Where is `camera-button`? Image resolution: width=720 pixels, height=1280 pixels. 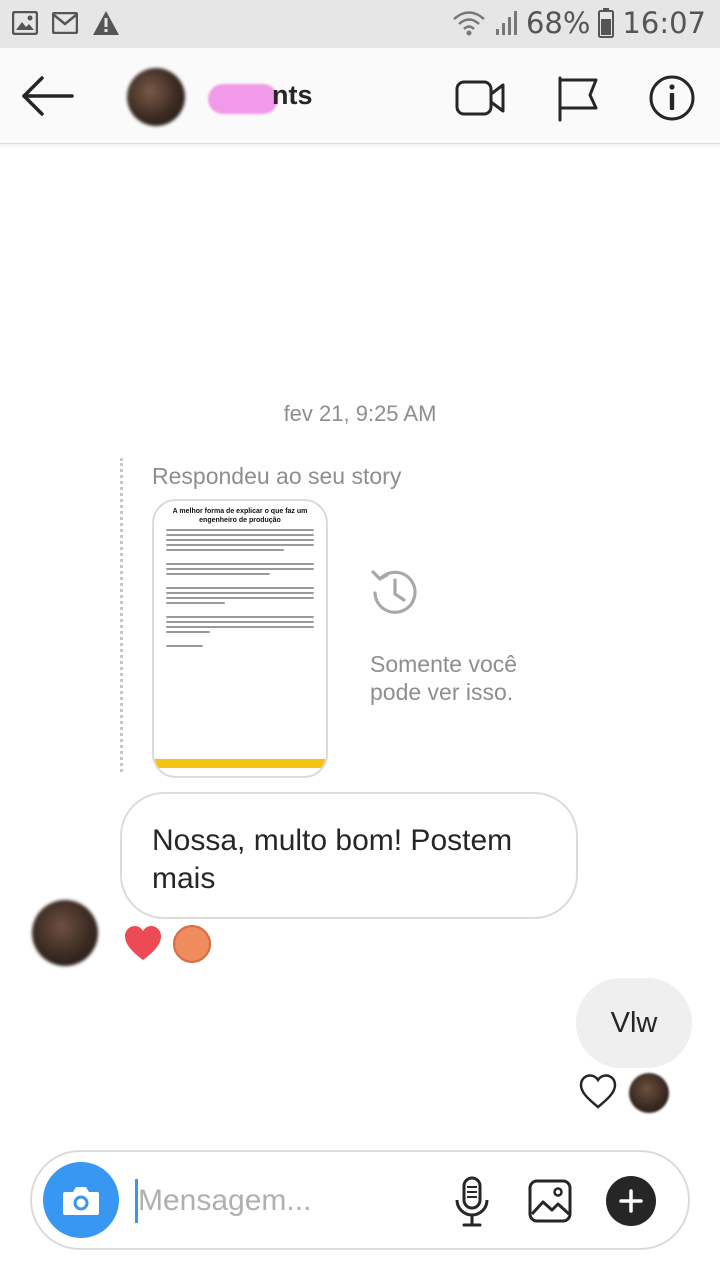
camera-button is located at coordinates (81, 1200).